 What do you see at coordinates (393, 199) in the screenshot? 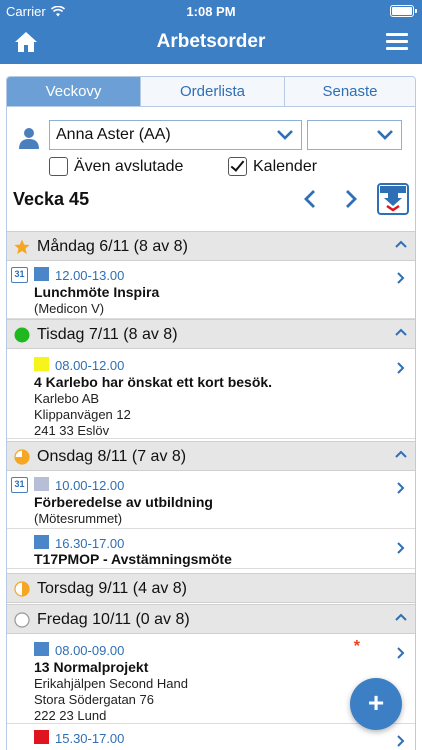
I see `download-icon` at bounding box center [393, 199].